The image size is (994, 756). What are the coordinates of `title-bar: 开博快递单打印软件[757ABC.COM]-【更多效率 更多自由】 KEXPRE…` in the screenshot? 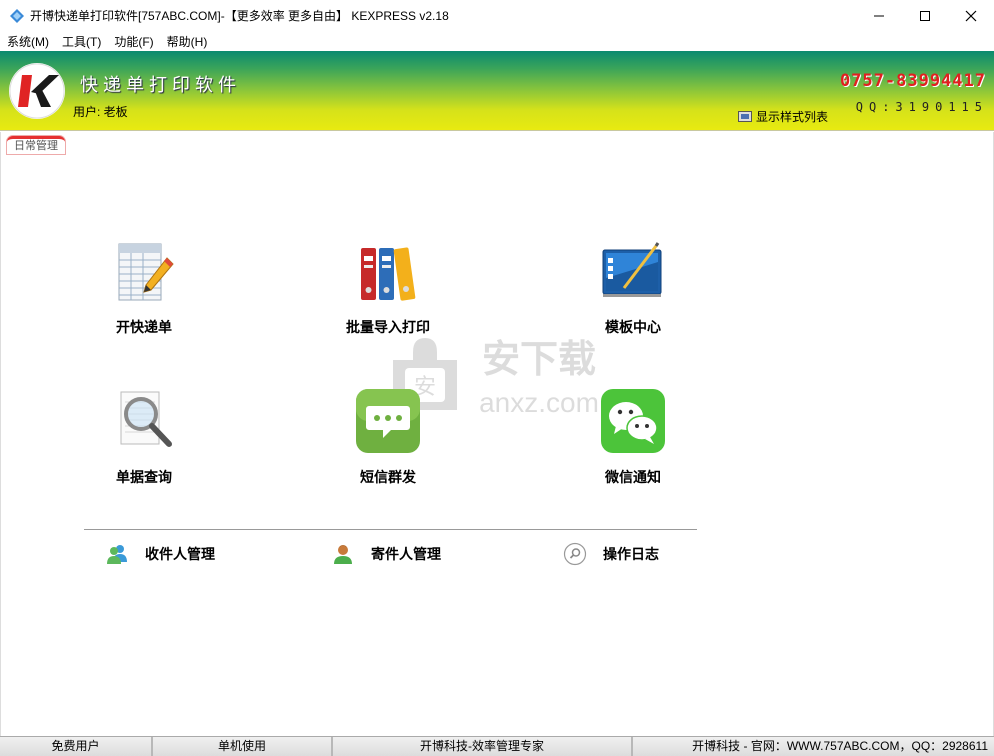 It's located at (497, 15).